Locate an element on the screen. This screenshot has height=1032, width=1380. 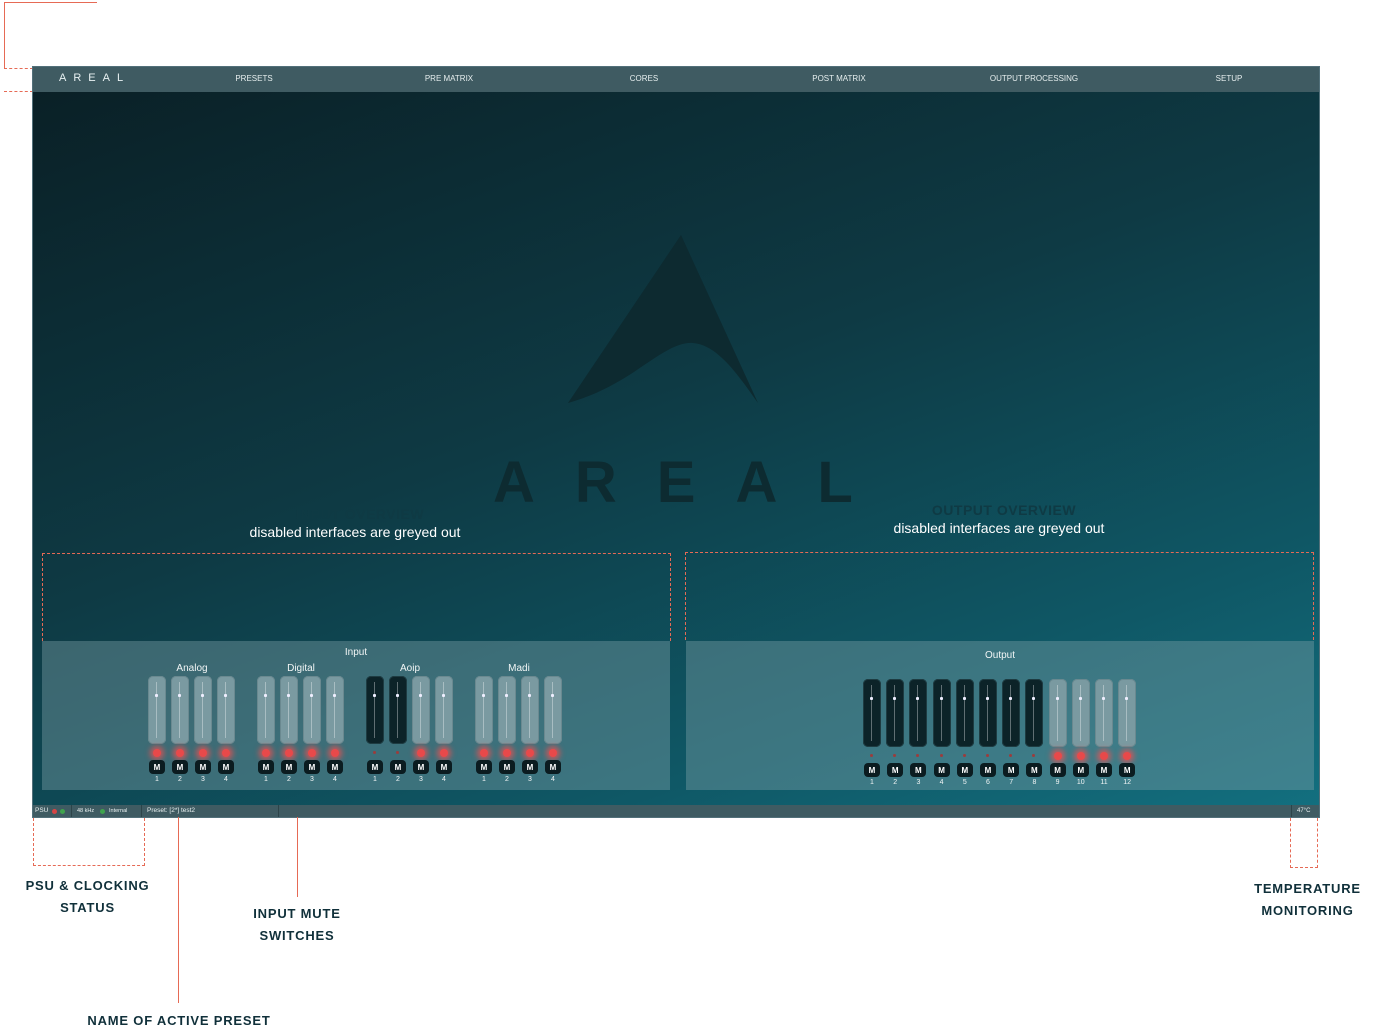
nav-output-processing: OUTPUT PROCESSING is located at coordinates (1034, 78).